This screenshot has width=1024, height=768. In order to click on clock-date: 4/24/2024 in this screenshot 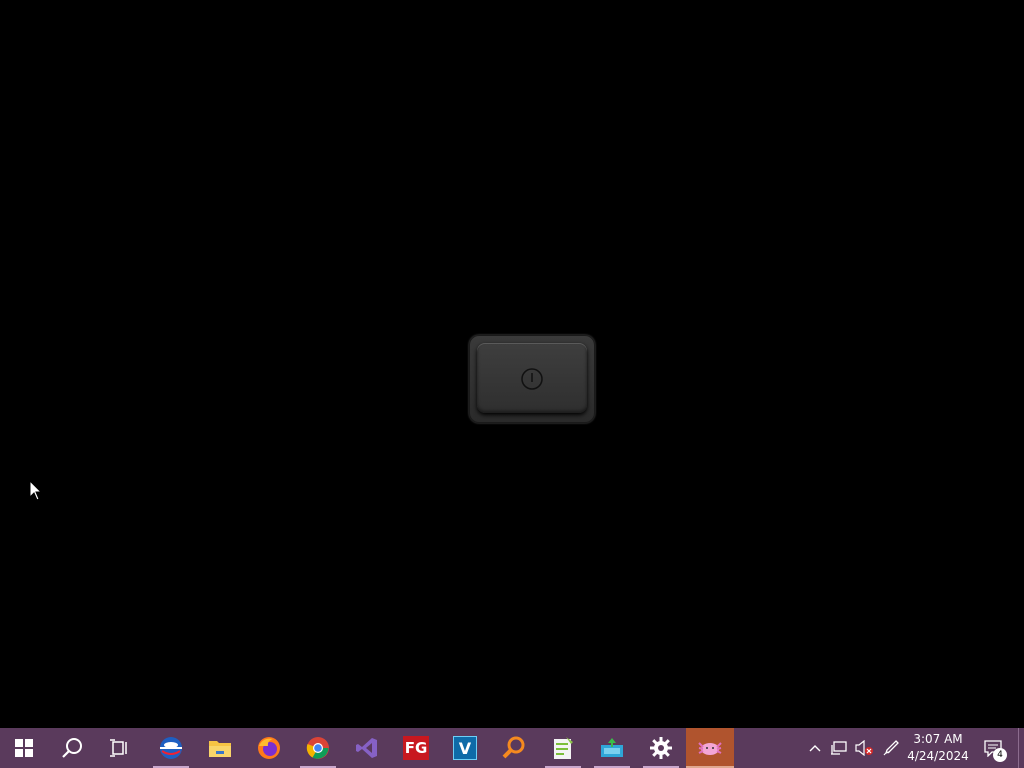, I will do `click(938, 756)`.